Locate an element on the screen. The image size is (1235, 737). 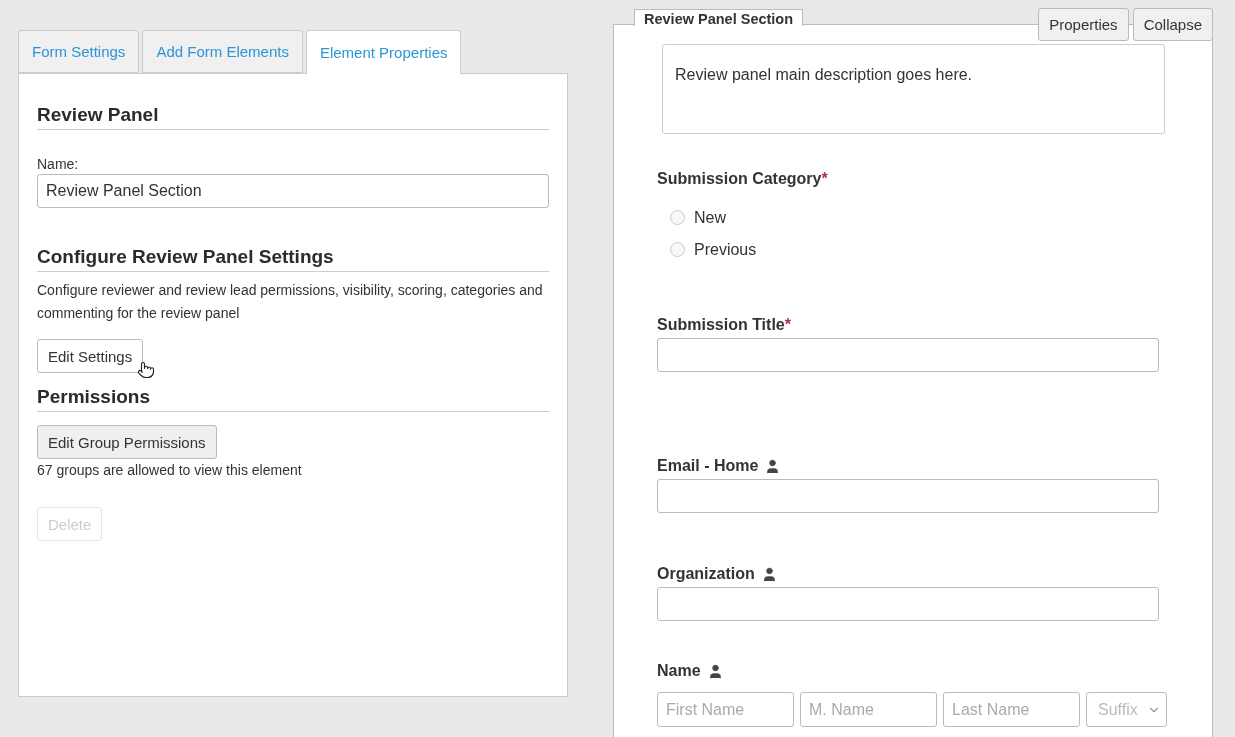
edit-permissions-button: Edit Group Permissions is located at coordinates (127, 442).